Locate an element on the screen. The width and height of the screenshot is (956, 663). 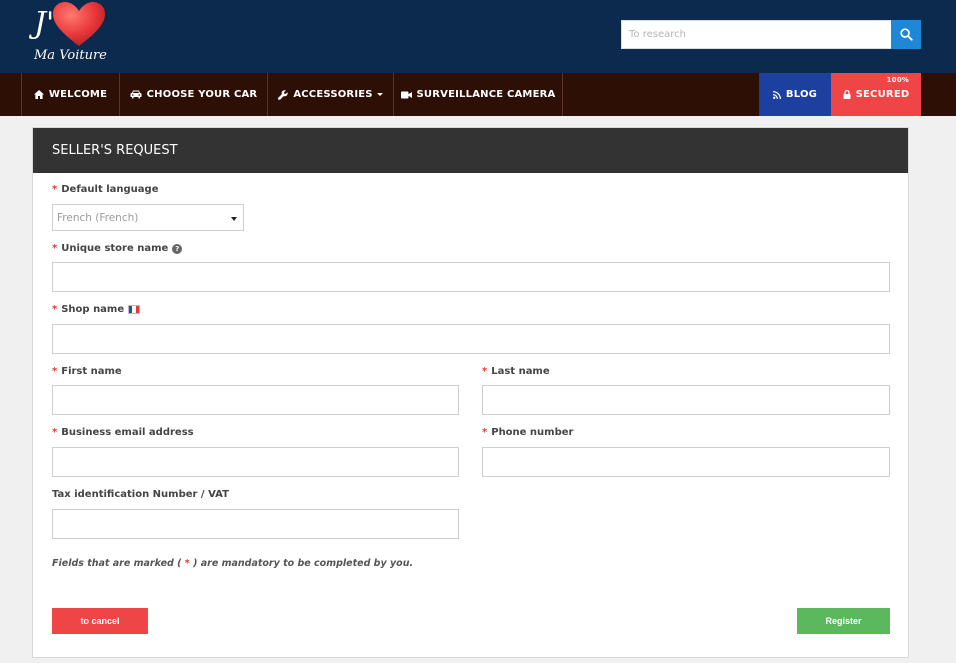
search-button is located at coordinates (906, 34).